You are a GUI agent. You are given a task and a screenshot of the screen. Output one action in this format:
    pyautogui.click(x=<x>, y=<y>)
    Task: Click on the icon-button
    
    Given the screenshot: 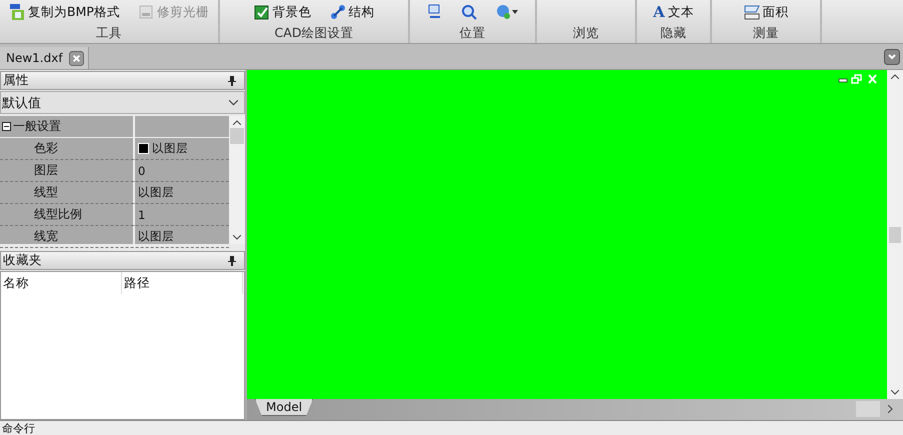 What is the action you would take?
    pyautogui.click(x=469, y=12)
    